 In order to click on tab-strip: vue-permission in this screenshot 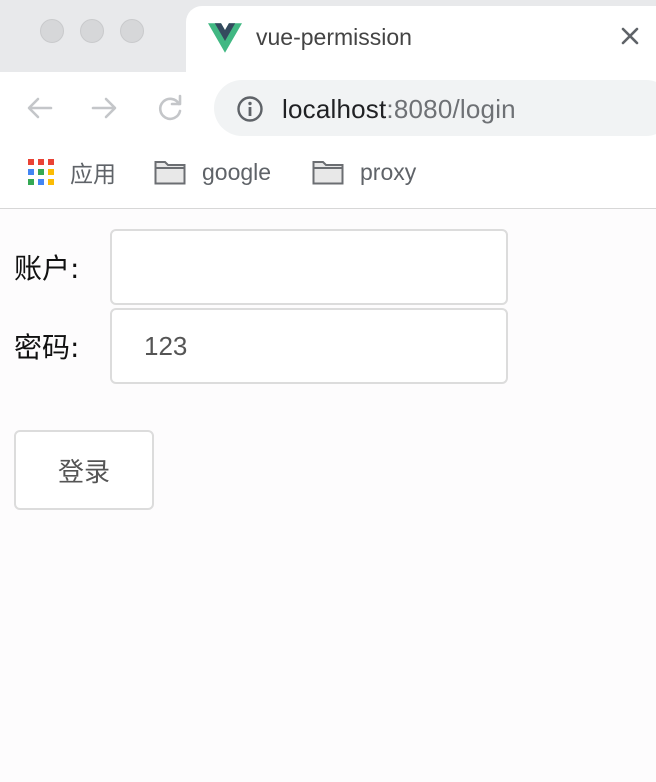, I will do `click(328, 36)`.